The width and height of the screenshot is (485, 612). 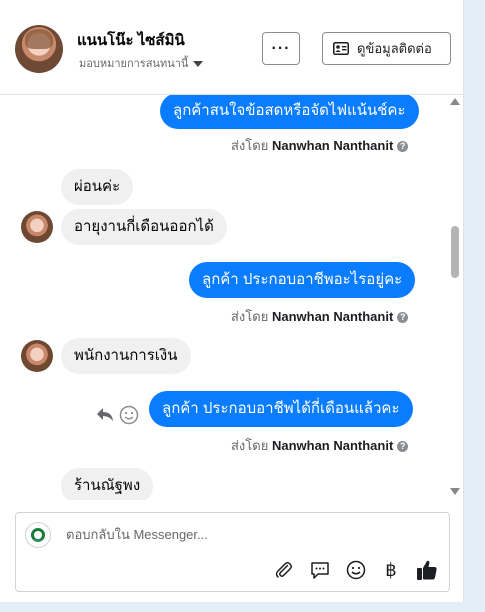 What do you see at coordinates (455, 101) in the screenshot?
I see `scroll-up-arrow-icon` at bounding box center [455, 101].